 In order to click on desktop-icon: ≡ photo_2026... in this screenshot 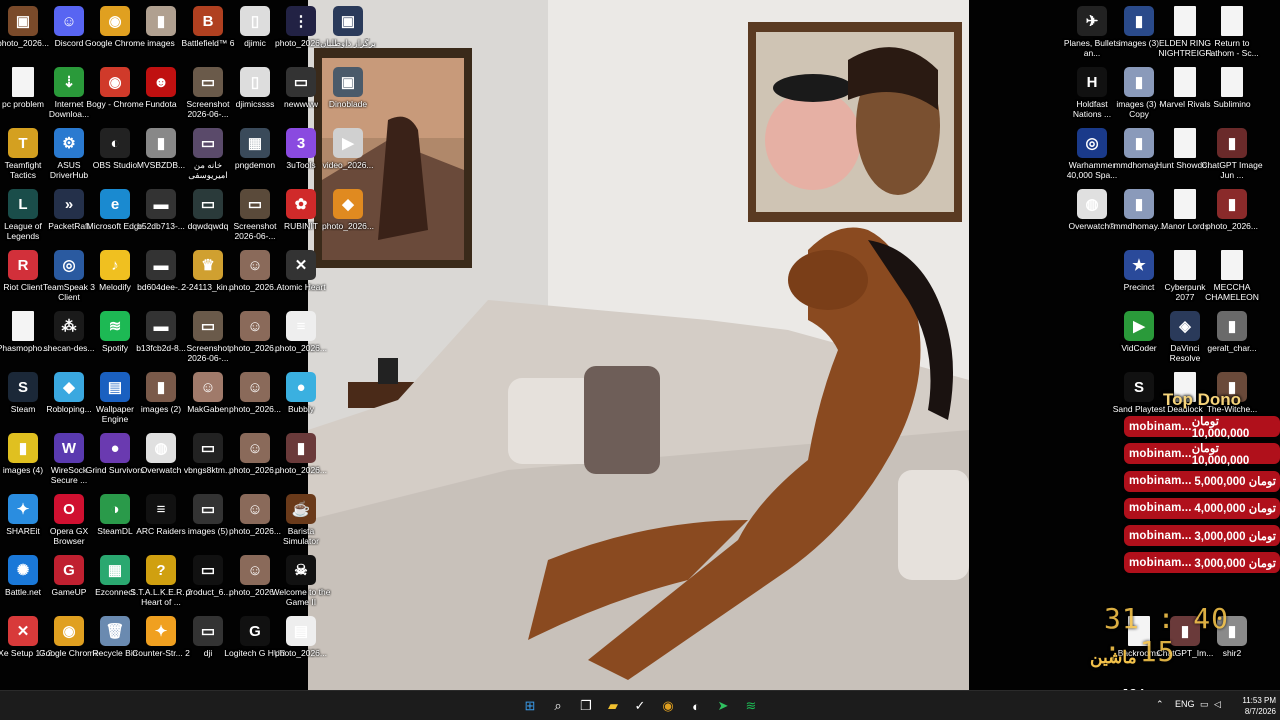, I will do `click(301, 337)`.